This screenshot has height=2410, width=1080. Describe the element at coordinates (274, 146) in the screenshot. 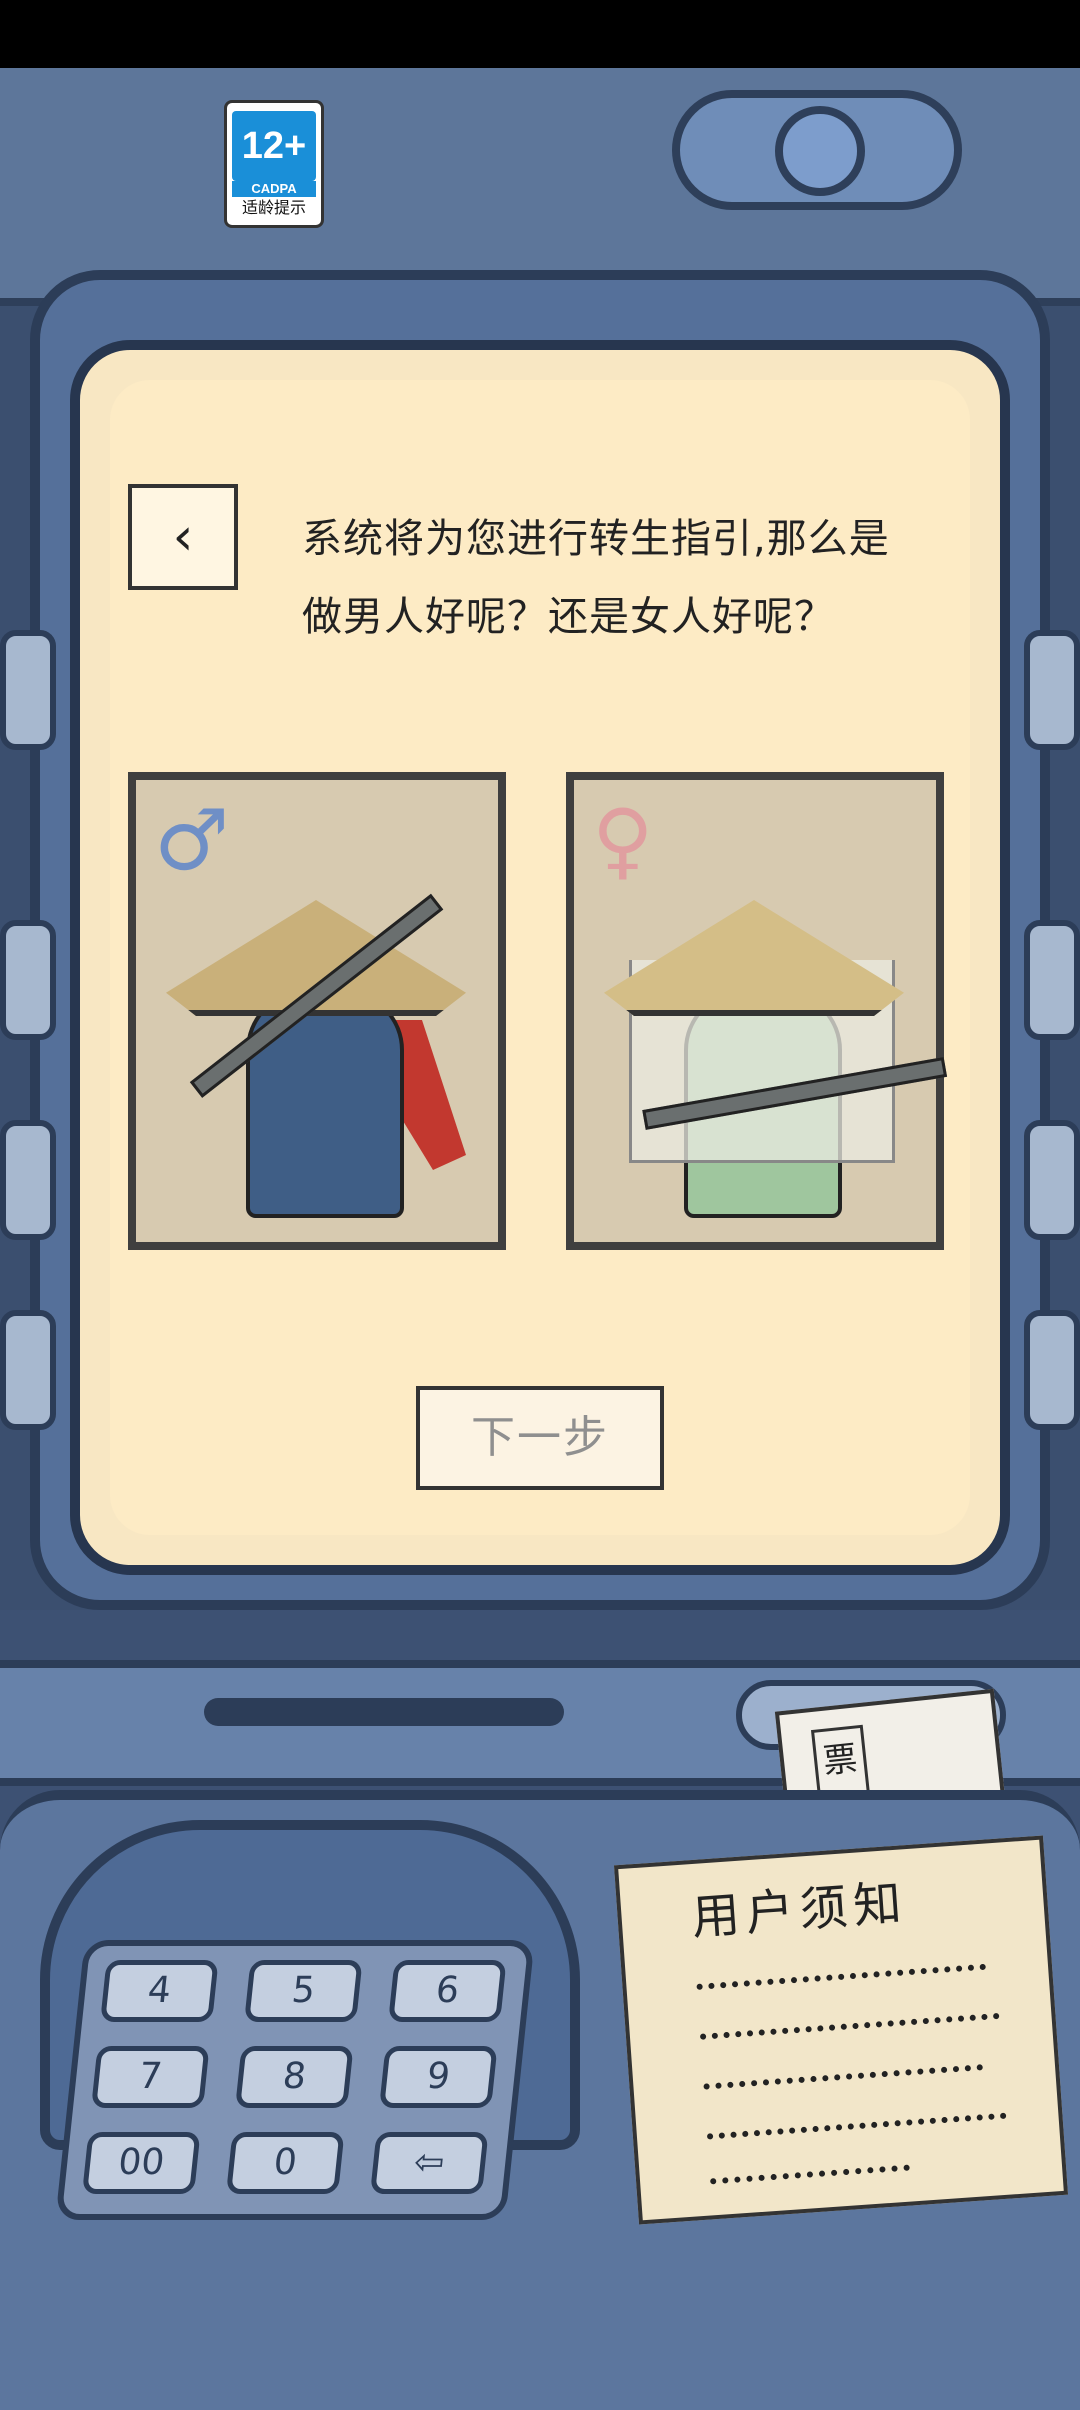

I see `age-rating-number: 12+` at that location.